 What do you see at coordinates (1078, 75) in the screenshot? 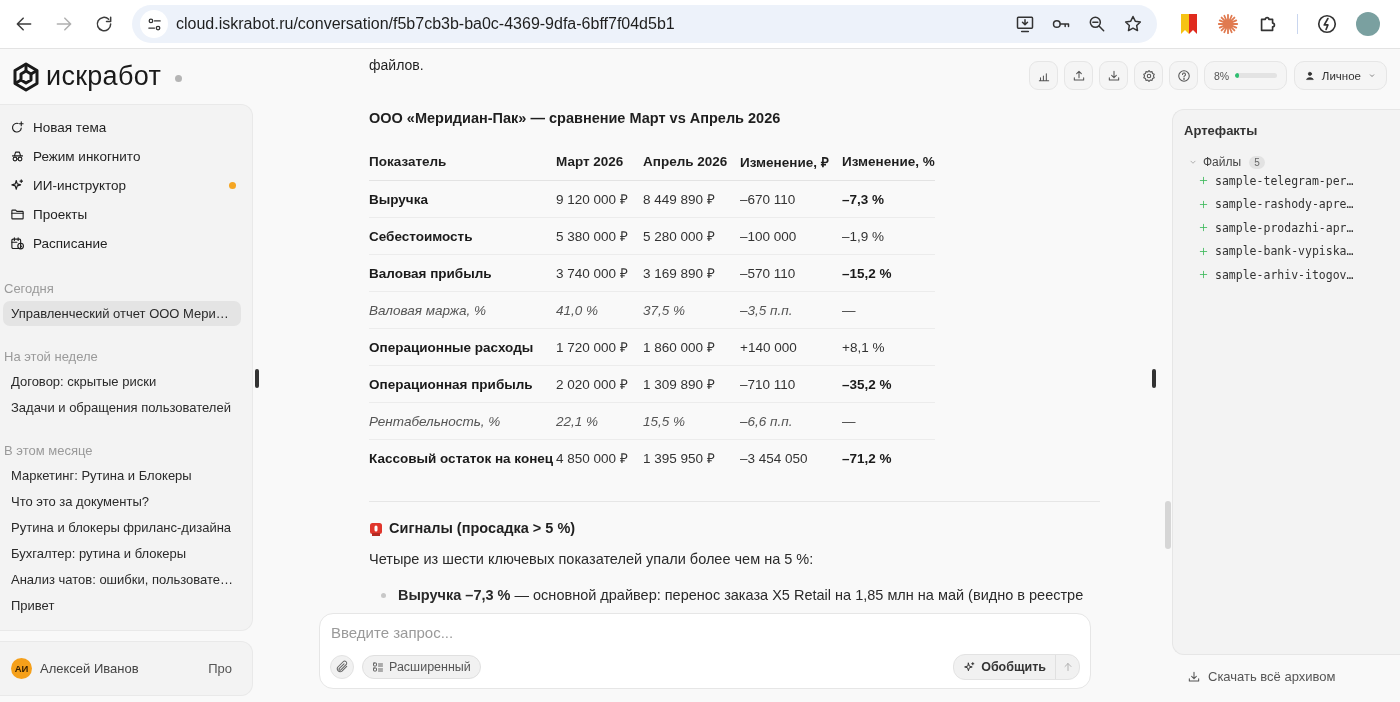
I see `upload-icon` at bounding box center [1078, 75].